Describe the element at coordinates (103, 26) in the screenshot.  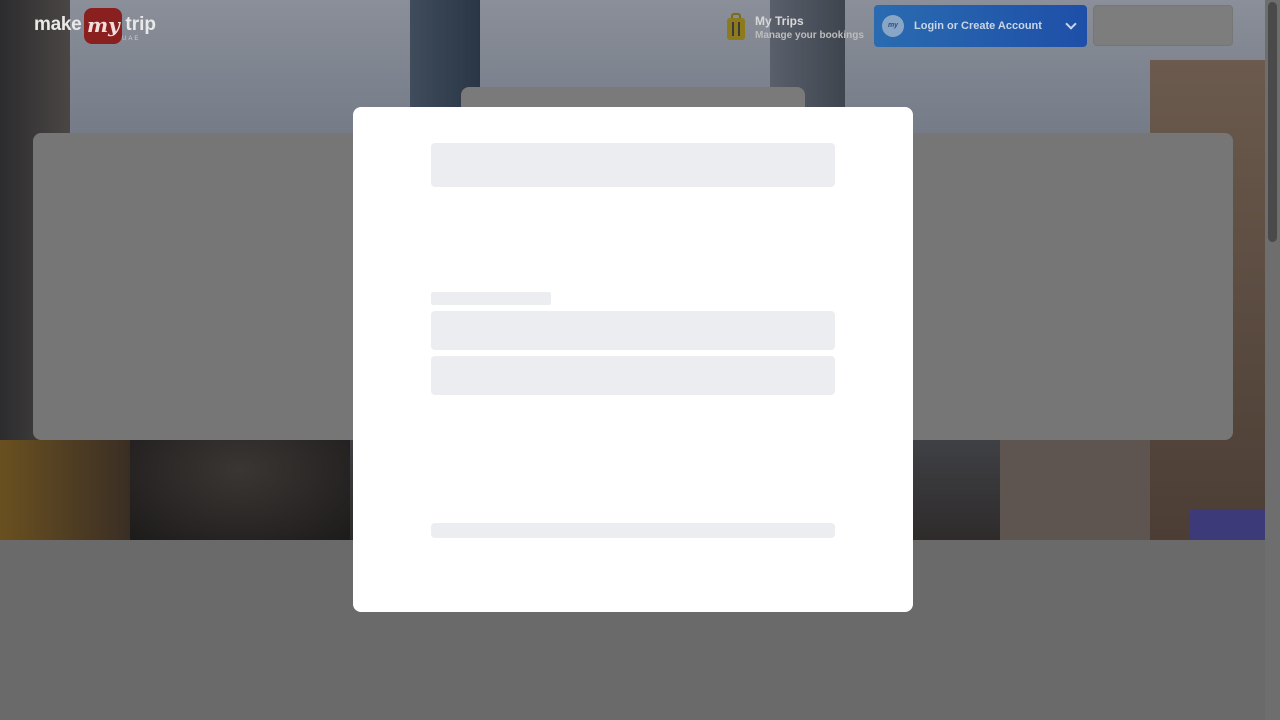
I see `logo-word-my: my` at that location.